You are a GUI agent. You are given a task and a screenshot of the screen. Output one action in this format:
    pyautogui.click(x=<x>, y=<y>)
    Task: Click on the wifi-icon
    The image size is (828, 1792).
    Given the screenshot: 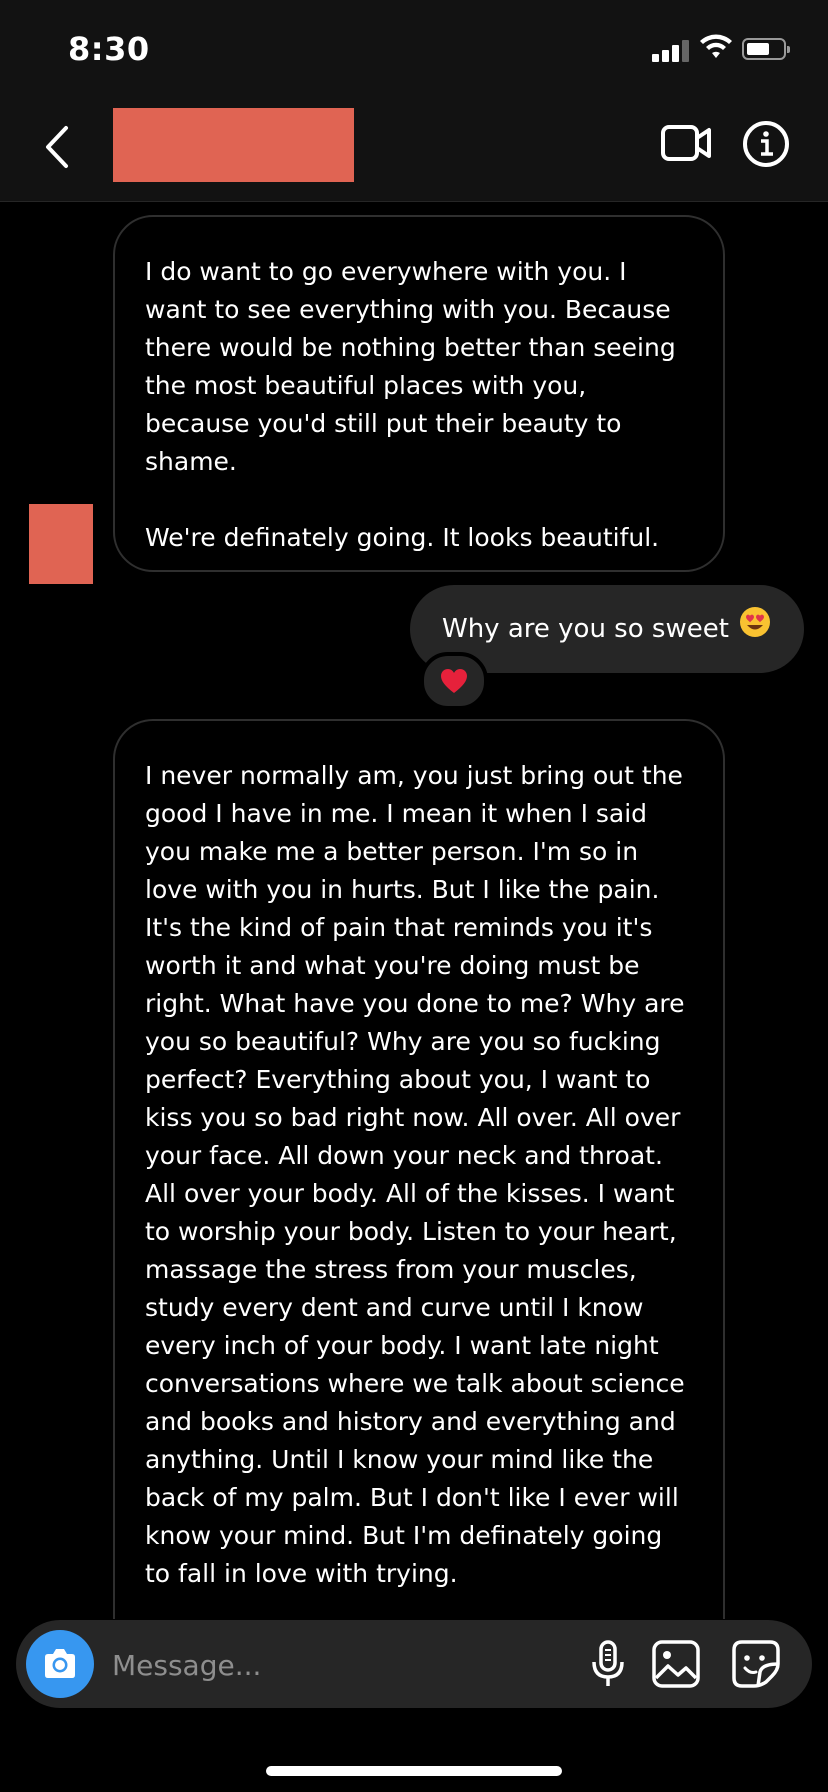 What is the action you would take?
    pyautogui.click(x=716, y=46)
    